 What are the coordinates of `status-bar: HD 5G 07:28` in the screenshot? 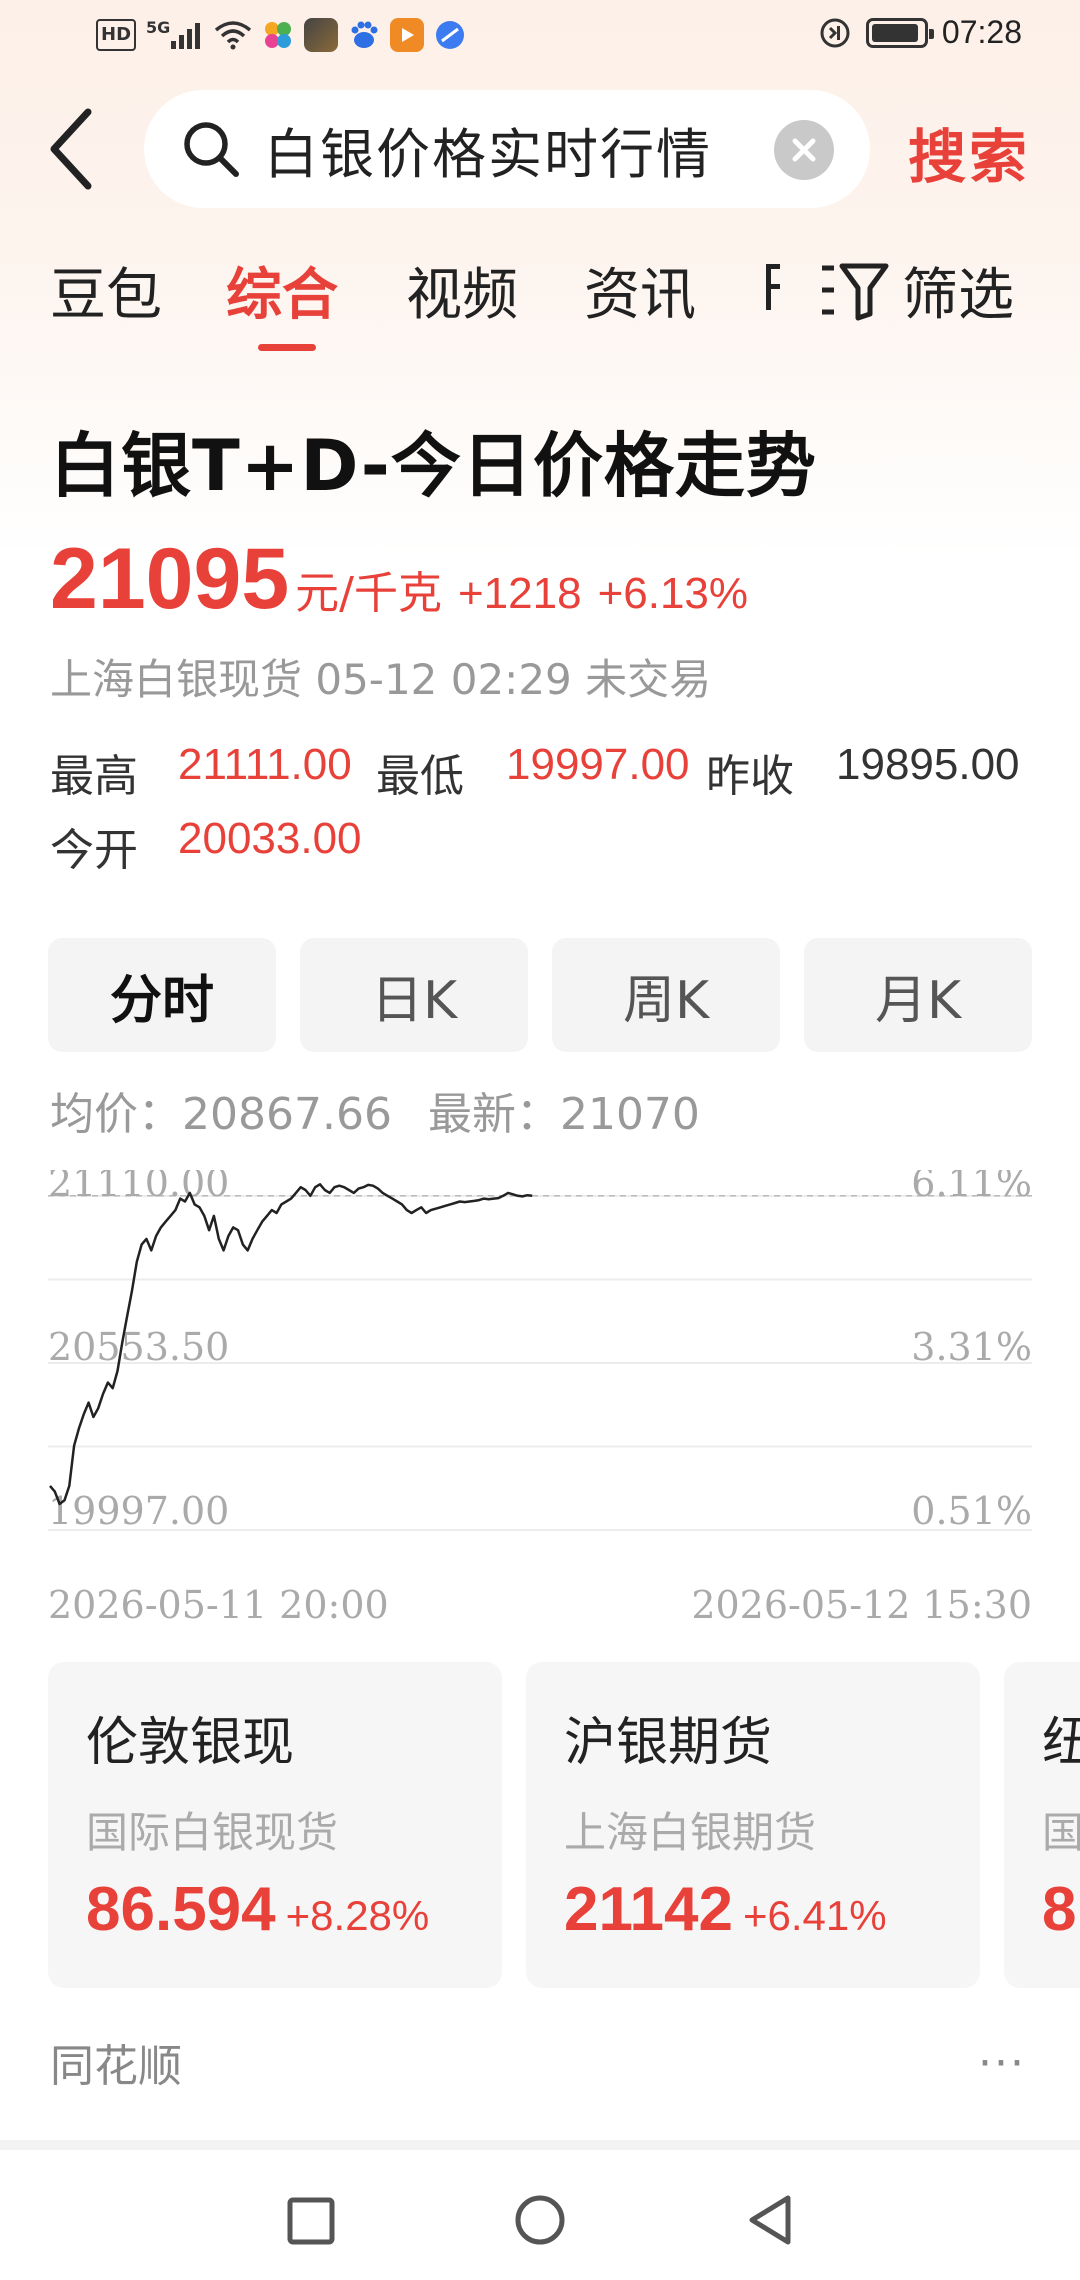 It's located at (540, 36).